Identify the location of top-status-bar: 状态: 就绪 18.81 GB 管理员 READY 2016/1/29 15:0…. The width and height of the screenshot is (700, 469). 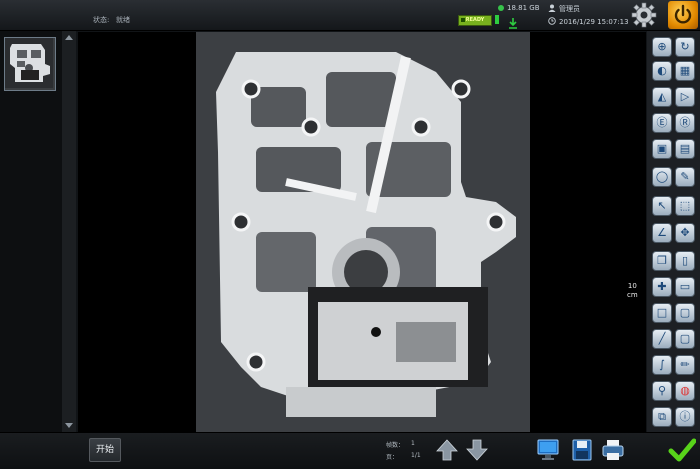
(350, 15).